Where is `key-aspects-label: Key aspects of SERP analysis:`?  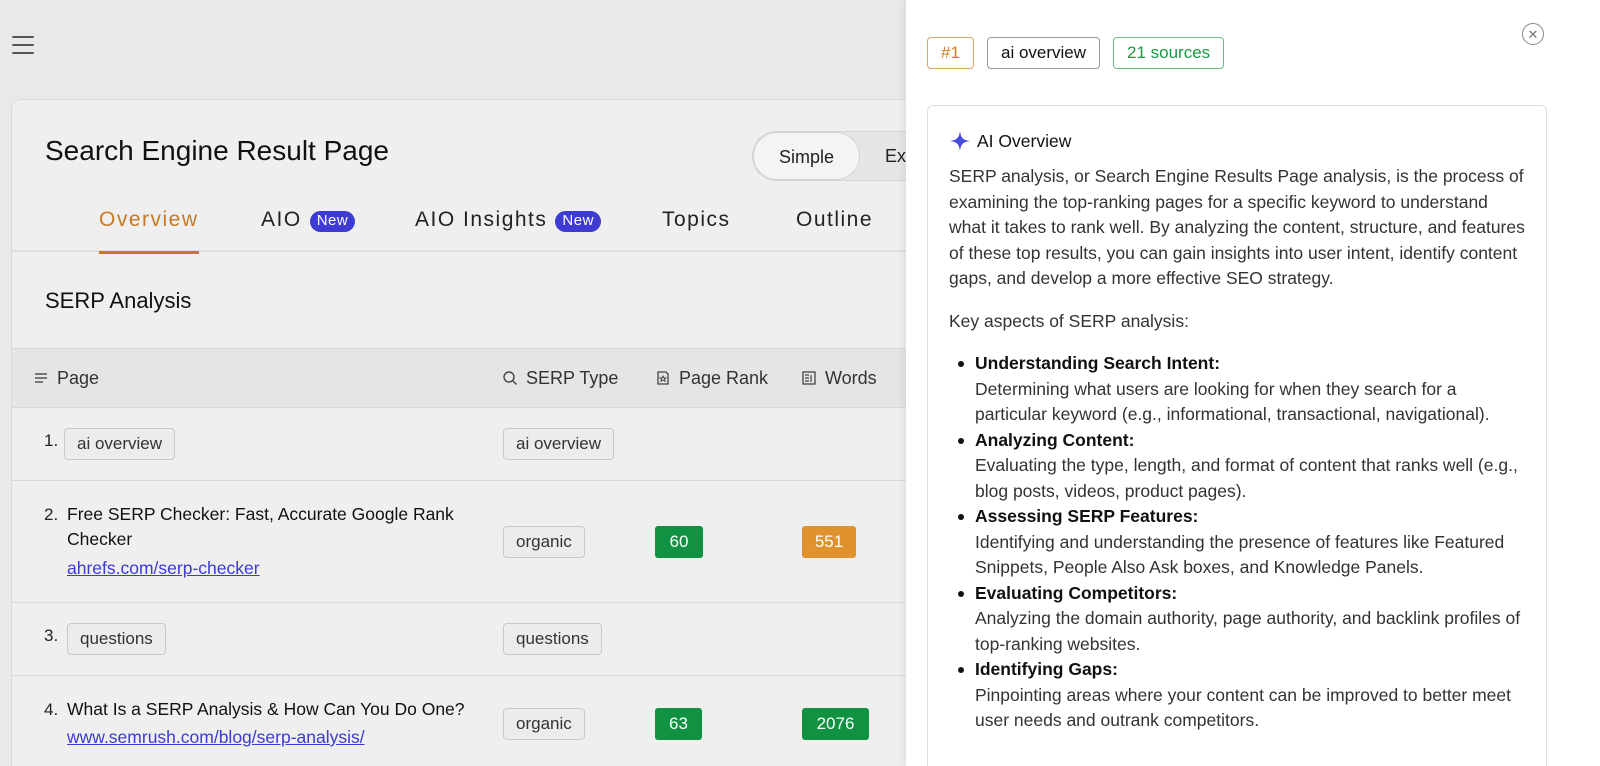
key-aspects-label: Key aspects of SERP analysis: is located at coordinates (1069, 320).